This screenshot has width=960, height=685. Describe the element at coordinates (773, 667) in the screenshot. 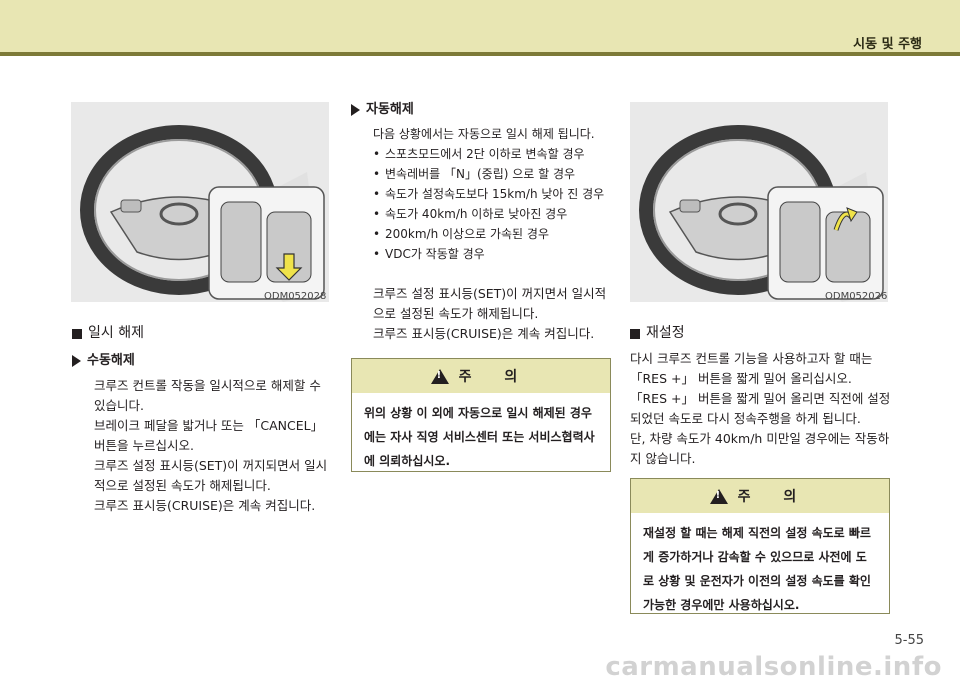

I see `watermark: carmanualsonline.info` at that location.